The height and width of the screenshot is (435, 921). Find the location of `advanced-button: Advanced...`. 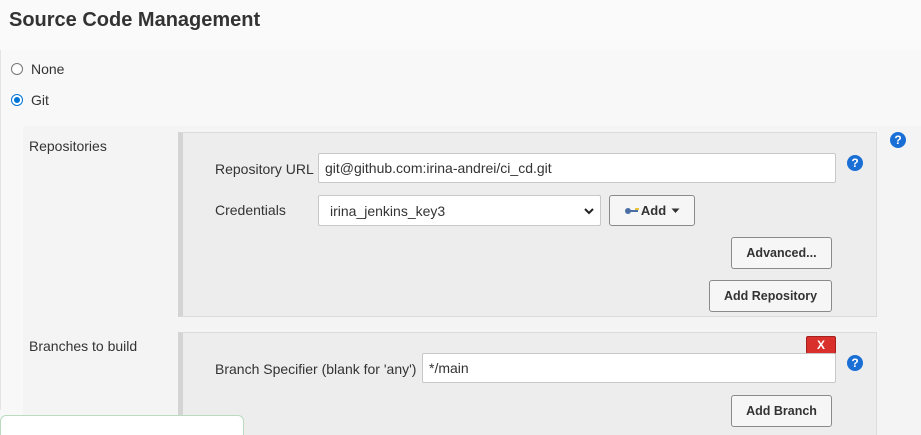

advanced-button: Advanced... is located at coordinates (781, 253).